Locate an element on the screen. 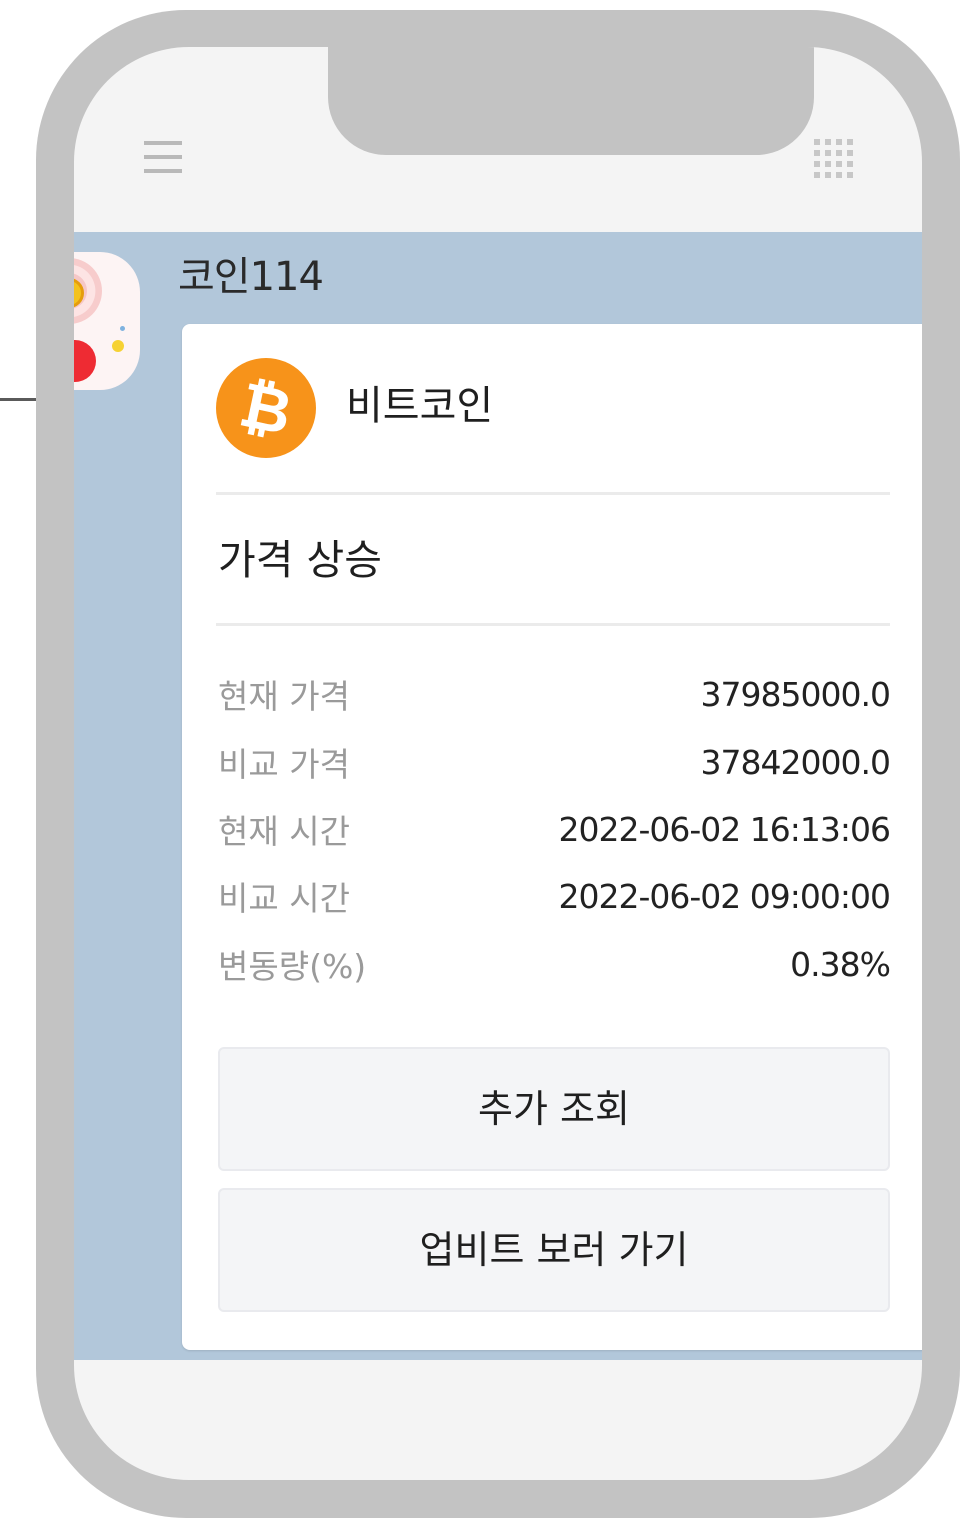 The width and height of the screenshot is (980, 1518). info-label: 현재 가격 is located at coordinates (284, 696).